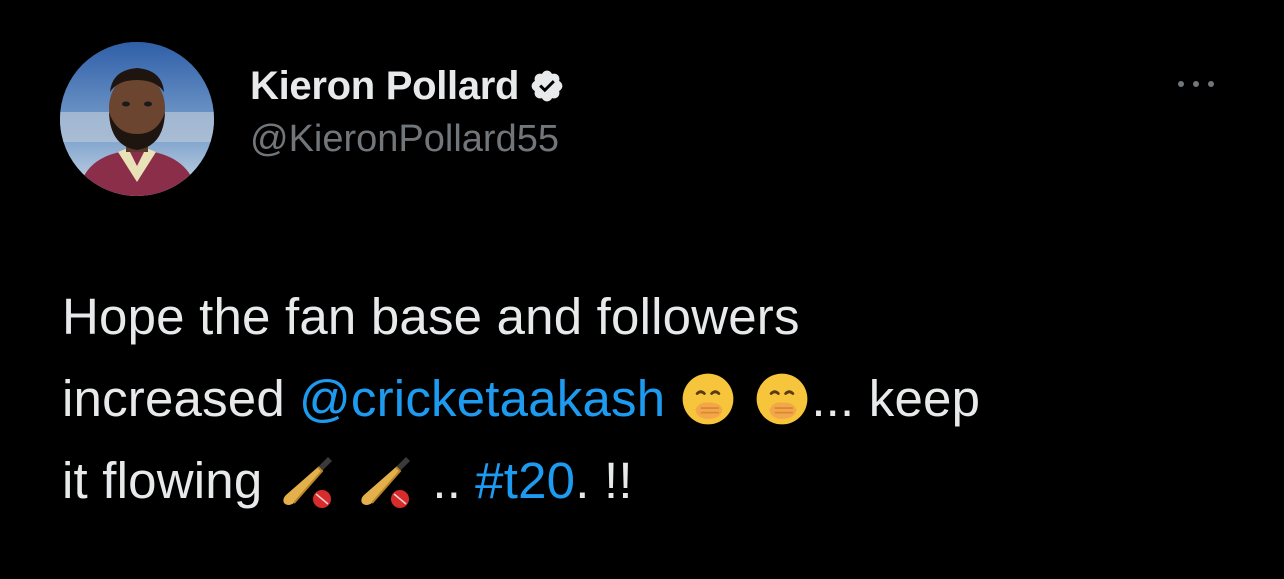 The width and height of the screenshot is (1284, 579). Describe the element at coordinates (652, 481) in the screenshot. I see `tweet-line-3: it flowing .. #t20 . !!` at that location.